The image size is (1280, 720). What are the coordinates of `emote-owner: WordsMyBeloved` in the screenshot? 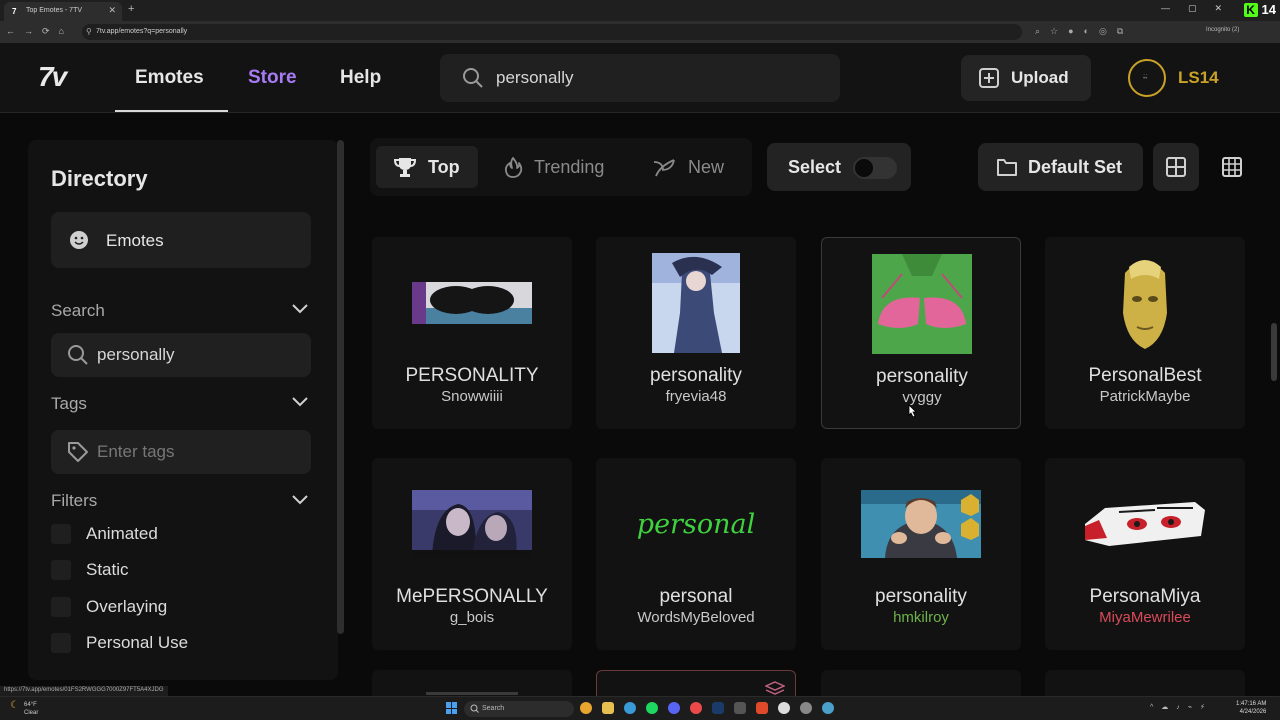 It's located at (696, 617).